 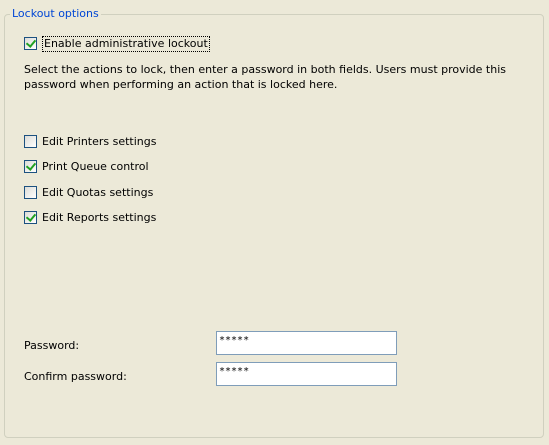 I want to click on edit-quotas-label: Edit Quotas settings, so click(x=97, y=193).